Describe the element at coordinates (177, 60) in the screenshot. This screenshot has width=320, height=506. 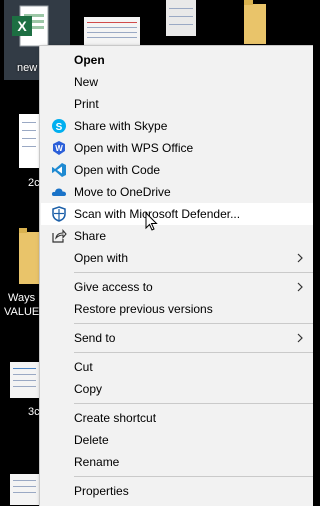
I see `menu-item-open: Open` at that location.